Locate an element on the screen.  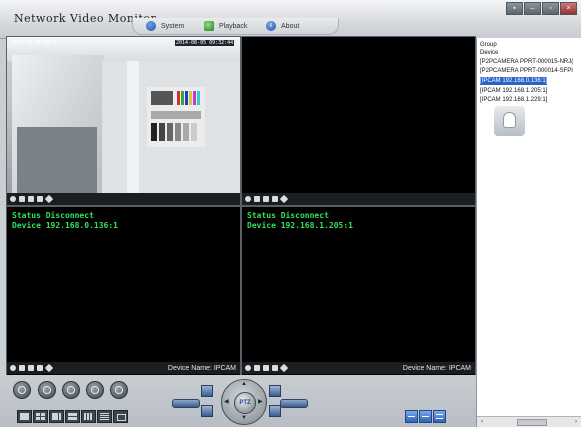
focus-near-button is located at coordinates (207, 391).